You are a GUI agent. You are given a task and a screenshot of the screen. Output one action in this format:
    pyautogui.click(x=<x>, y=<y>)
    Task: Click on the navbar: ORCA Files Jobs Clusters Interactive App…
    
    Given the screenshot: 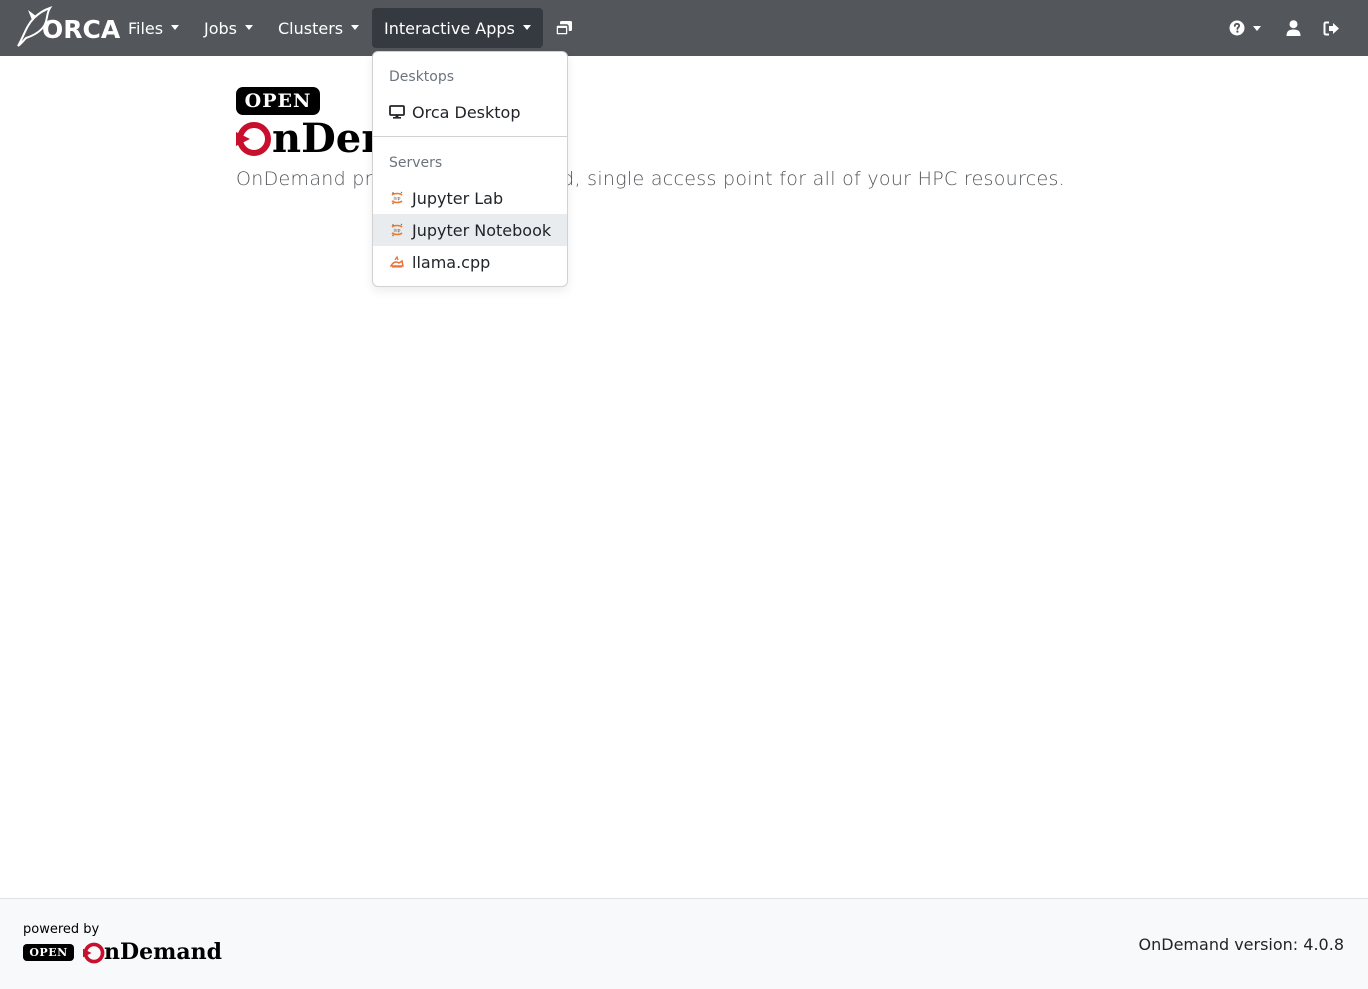 What is the action you would take?
    pyautogui.click(x=684, y=28)
    